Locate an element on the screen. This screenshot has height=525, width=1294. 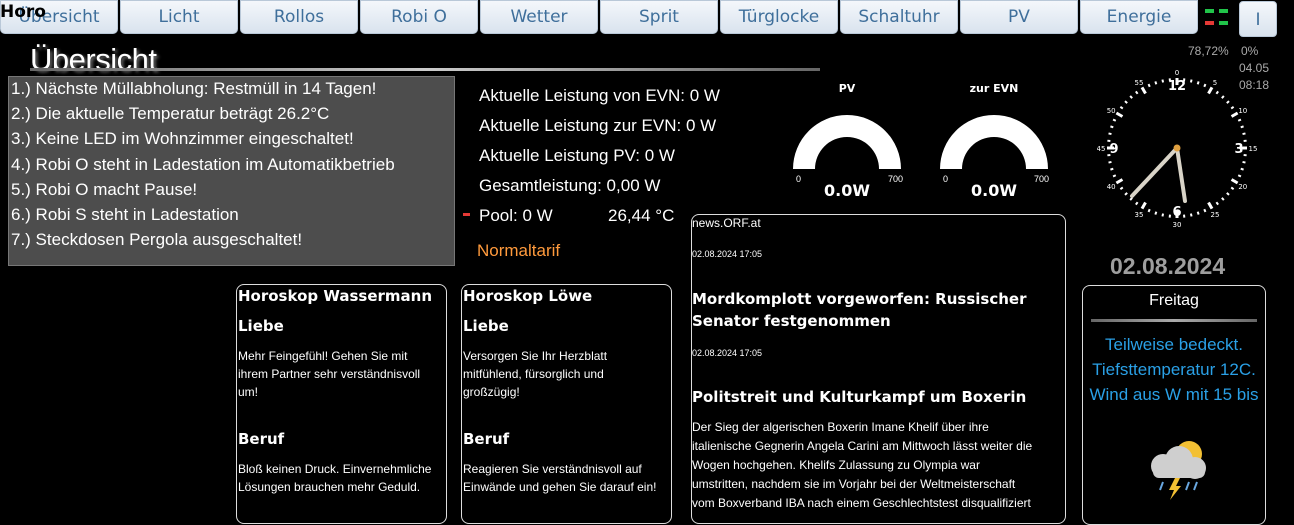
tab-tuerglocke: Türglocke is located at coordinates (779, 17).